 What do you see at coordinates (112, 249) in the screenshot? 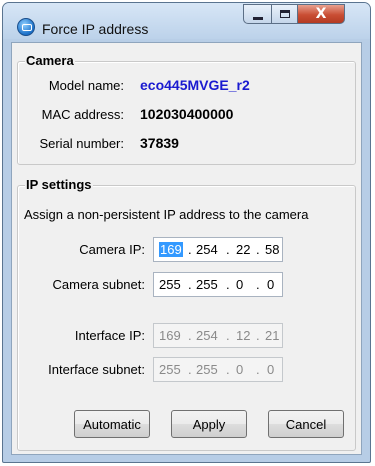
I see `camera-ip-label: Camera IP:` at bounding box center [112, 249].